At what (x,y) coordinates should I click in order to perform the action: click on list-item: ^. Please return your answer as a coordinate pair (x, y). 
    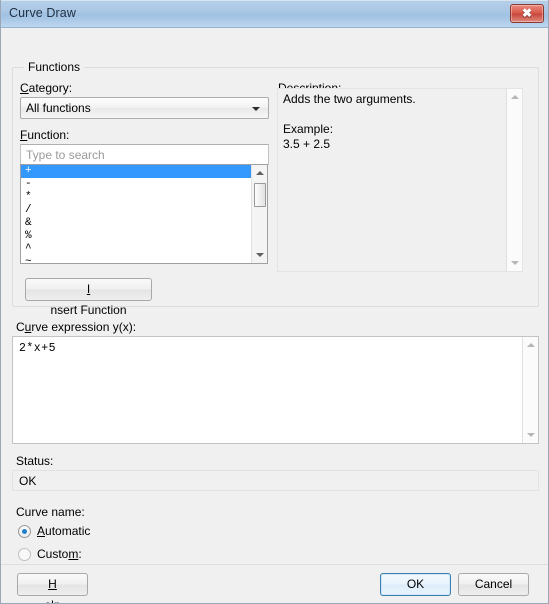
    Looking at the image, I should click on (136, 249).